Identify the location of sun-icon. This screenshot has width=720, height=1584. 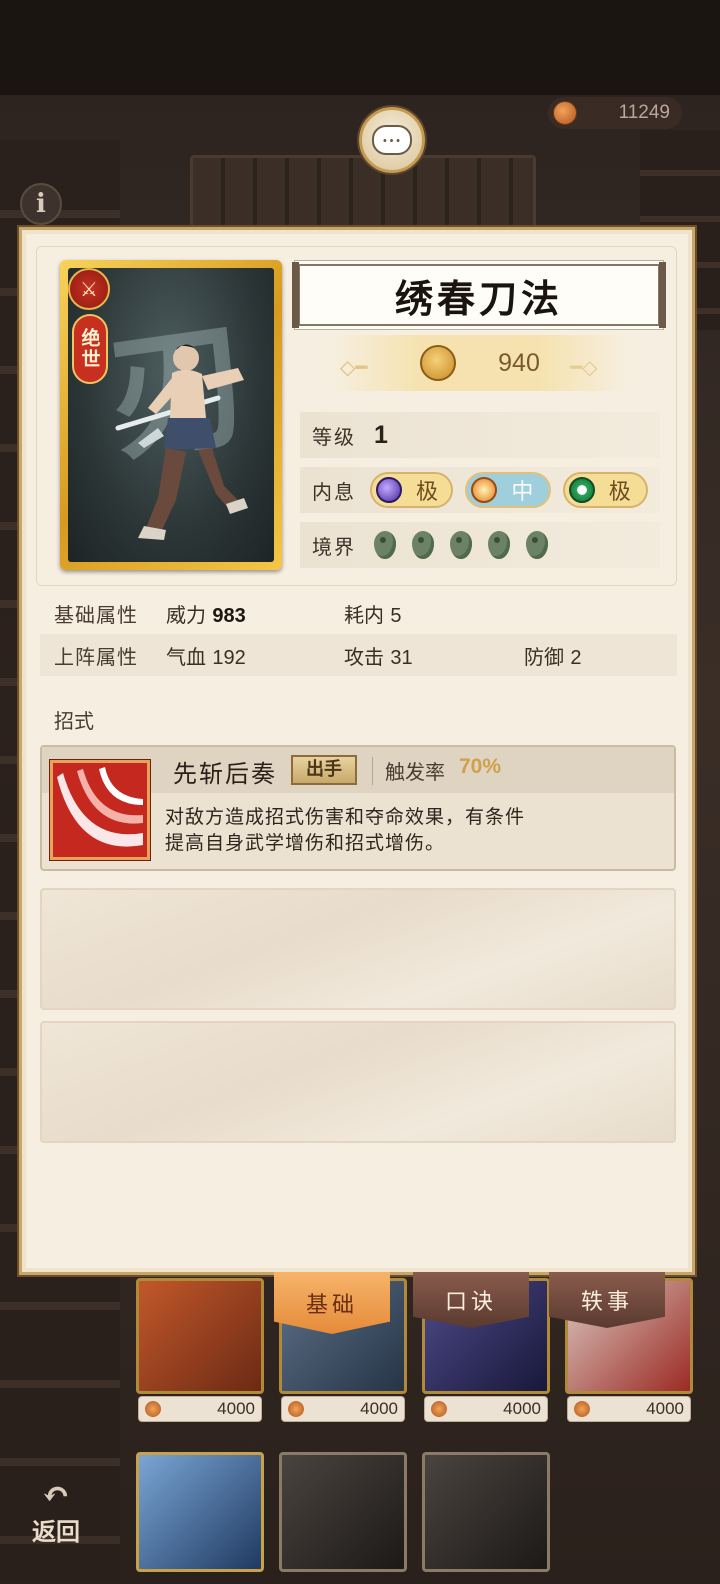
(484, 490).